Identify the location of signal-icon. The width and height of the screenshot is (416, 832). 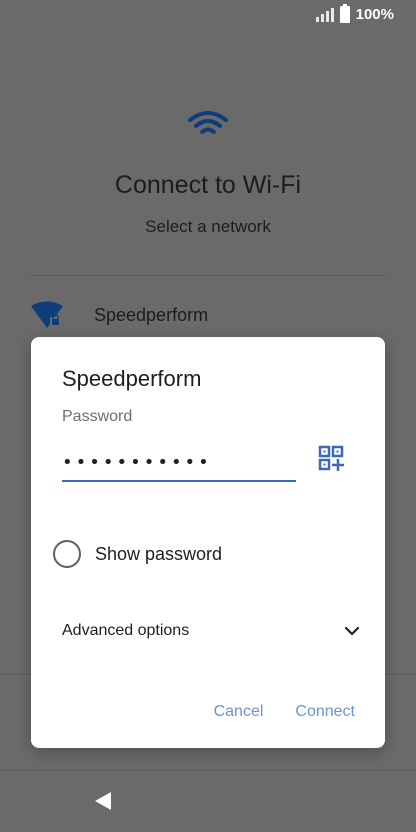
(324, 14).